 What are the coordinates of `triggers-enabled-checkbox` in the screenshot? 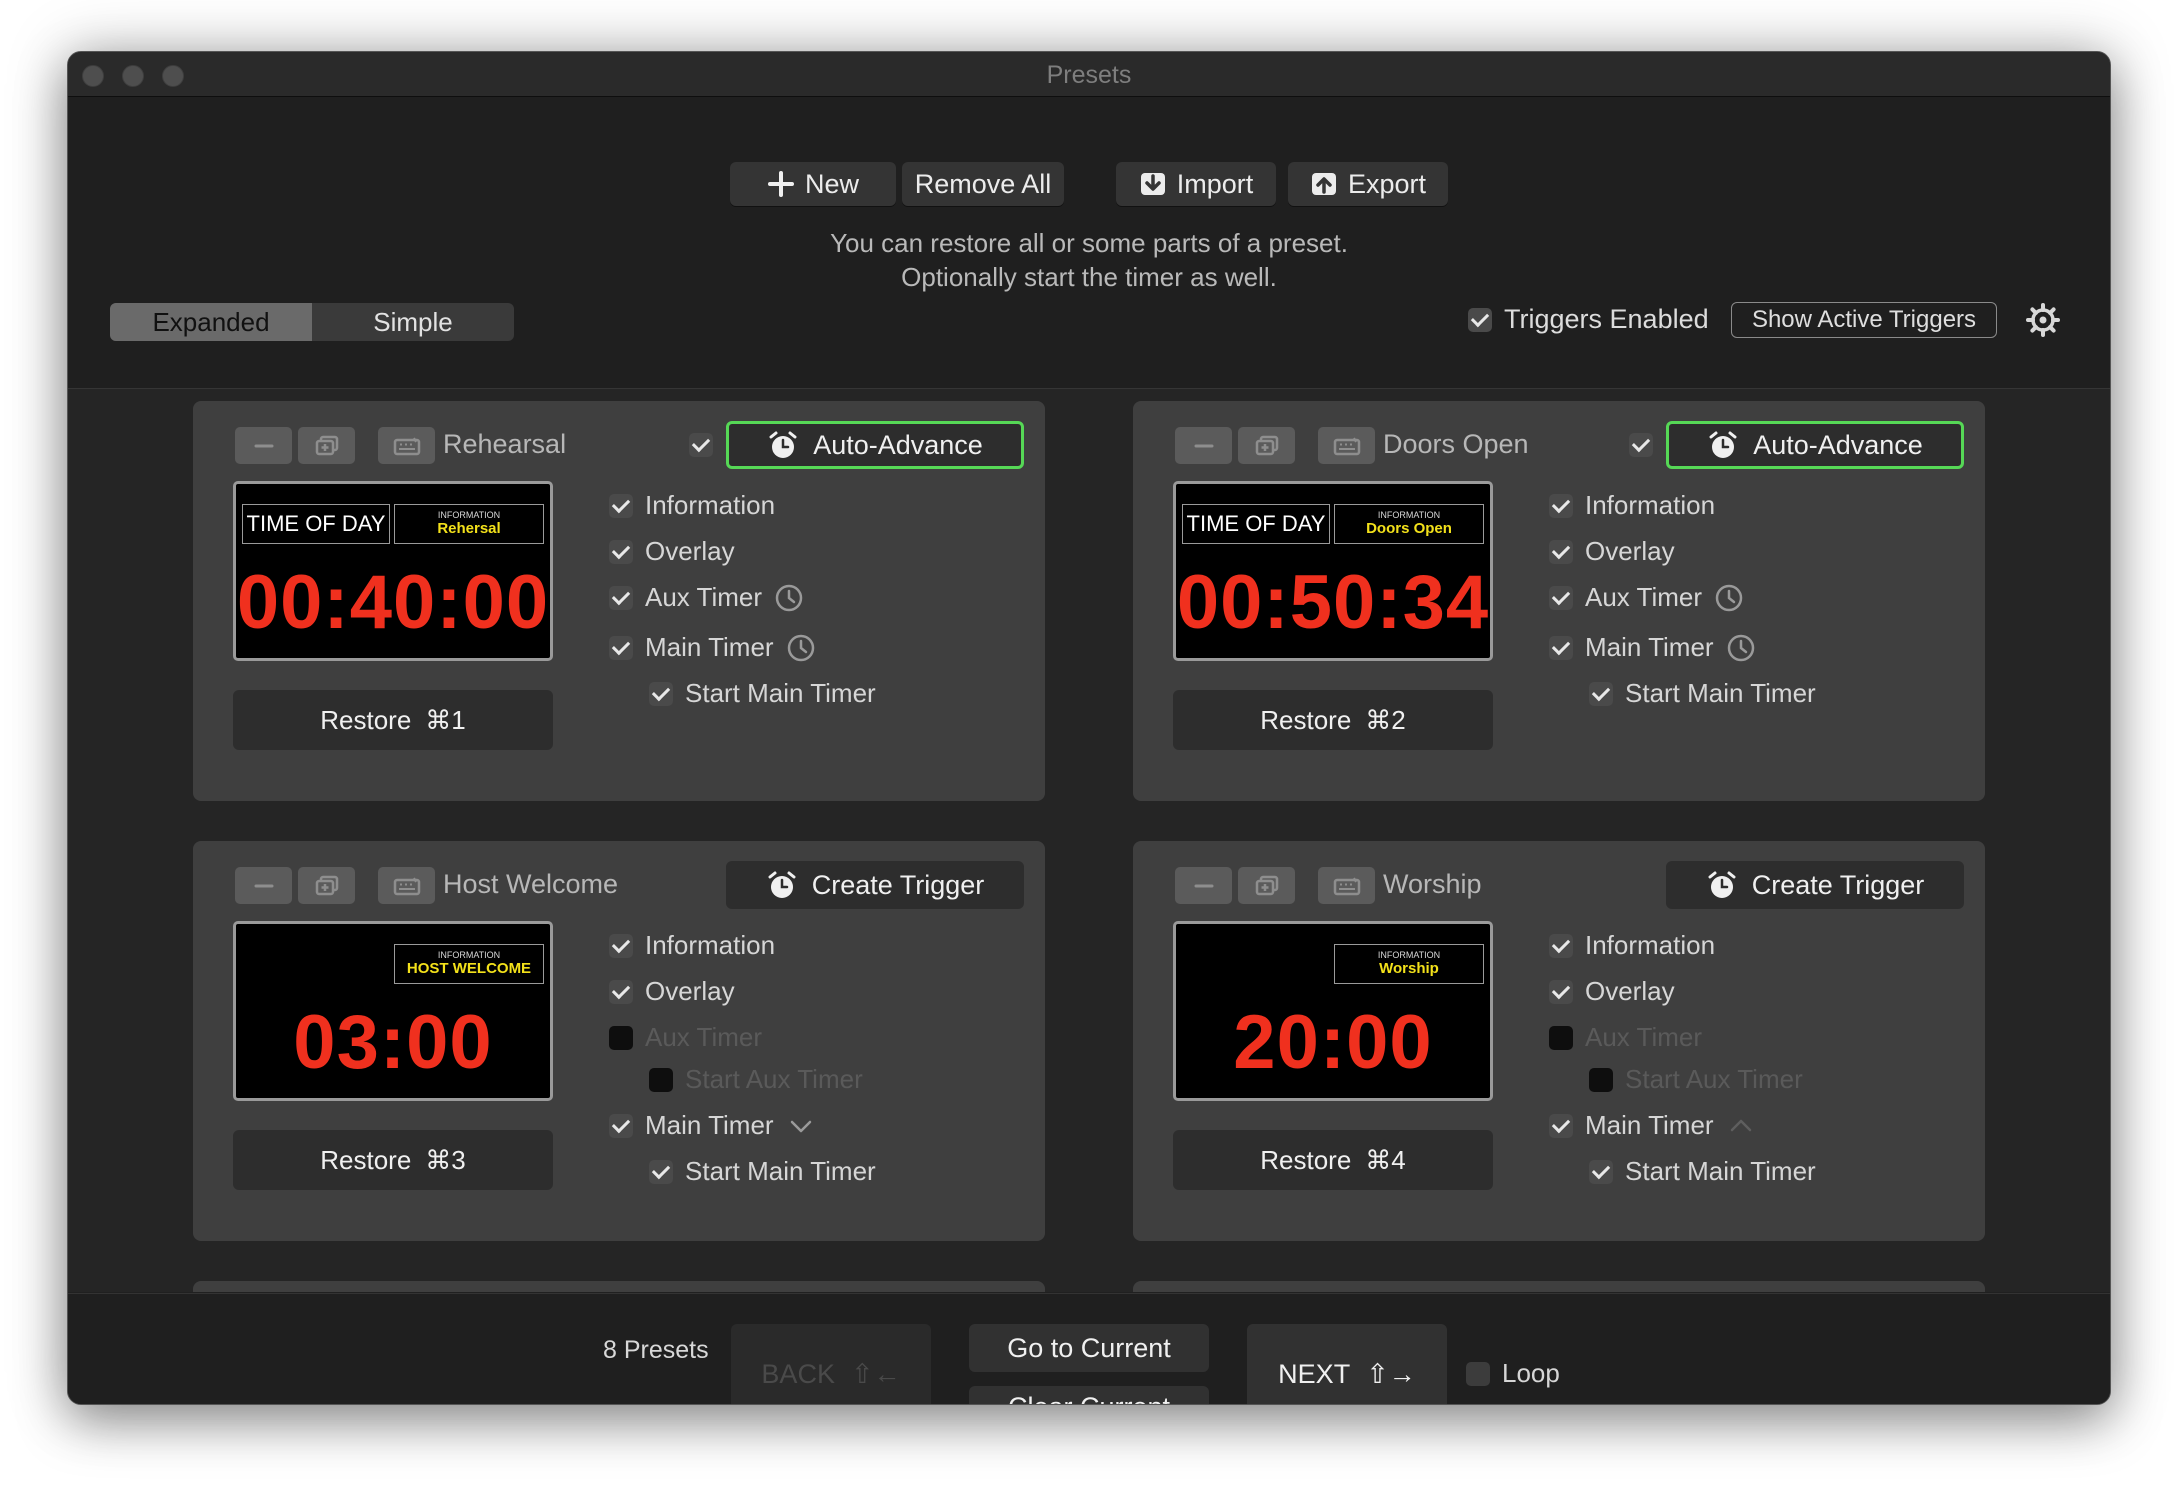 It's located at (1480, 319).